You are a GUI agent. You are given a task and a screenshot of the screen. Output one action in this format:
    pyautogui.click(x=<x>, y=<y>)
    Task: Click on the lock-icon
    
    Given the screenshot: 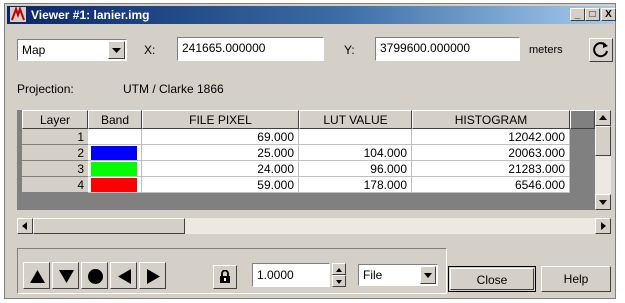 What is the action you would take?
    pyautogui.click(x=225, y=276)
    